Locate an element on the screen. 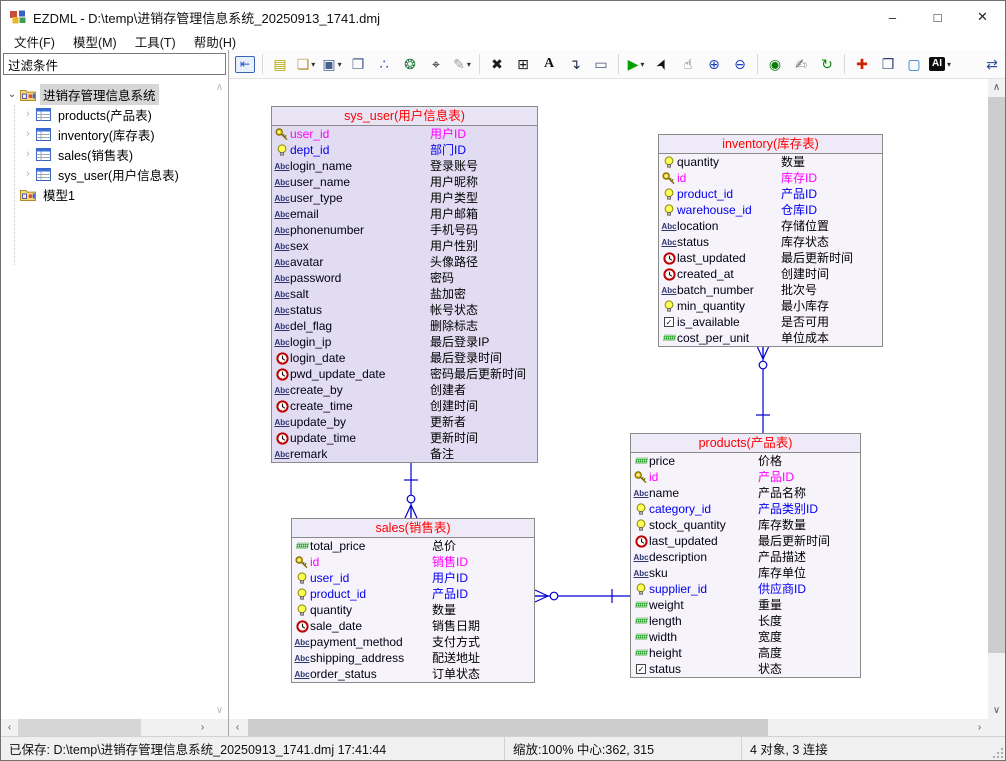 The image size is (1006, 761). field-row-pwd_update_date: pwd_update_date 密码最后更新时间 is located at coordinates (404, 374).